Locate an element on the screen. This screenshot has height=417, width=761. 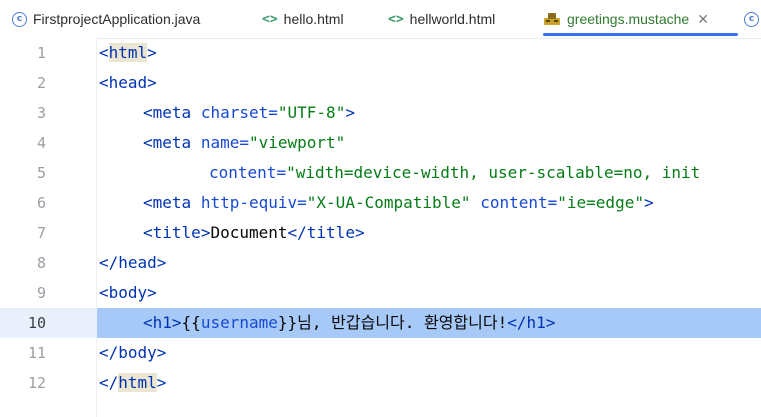
line-number: 12 is located at coordinates (36, 383).